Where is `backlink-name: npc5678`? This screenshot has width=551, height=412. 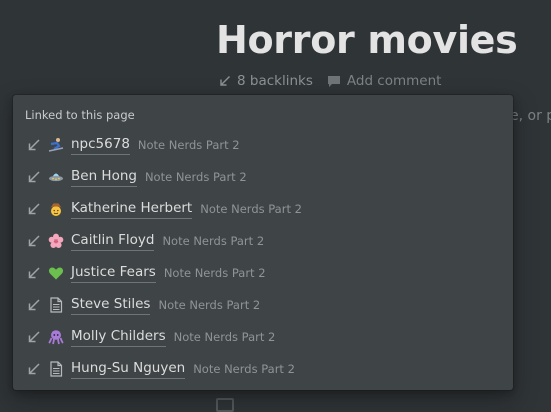 backlink-name: npc5678 is located at coordinates (100, 145).